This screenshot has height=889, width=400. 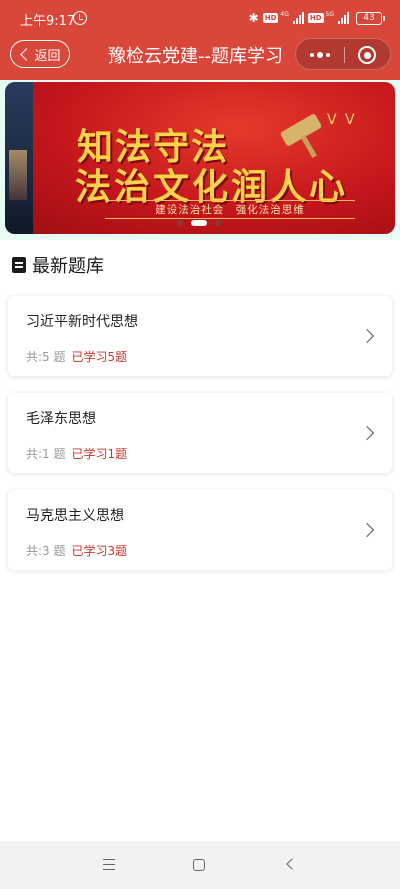 I want to click on card-learned-count: 已学习1题, so click(x=99, y=454).